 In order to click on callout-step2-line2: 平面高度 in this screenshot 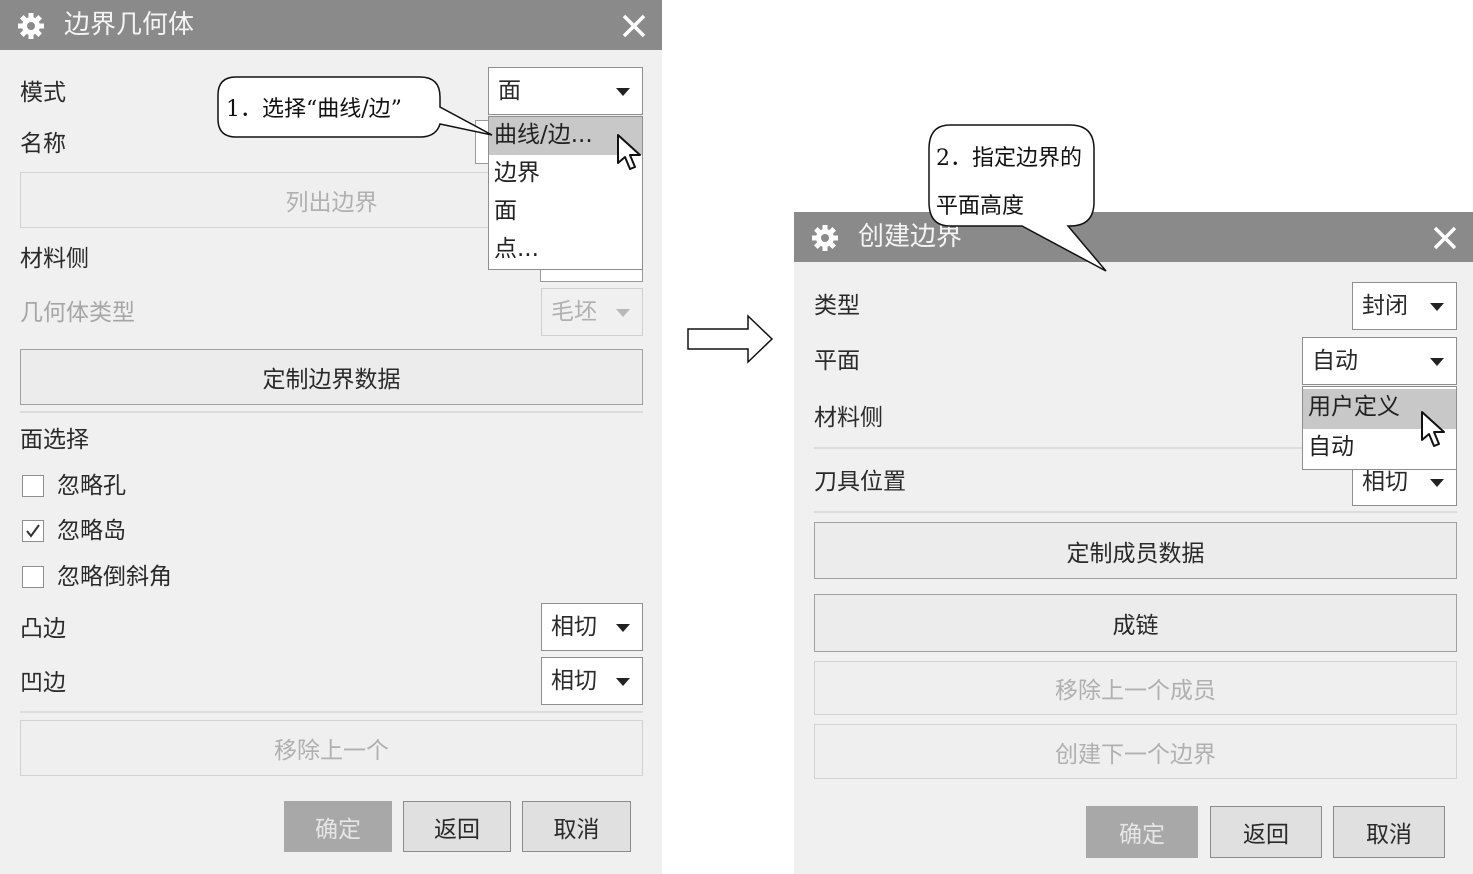, I will do `click(980, 206)`.